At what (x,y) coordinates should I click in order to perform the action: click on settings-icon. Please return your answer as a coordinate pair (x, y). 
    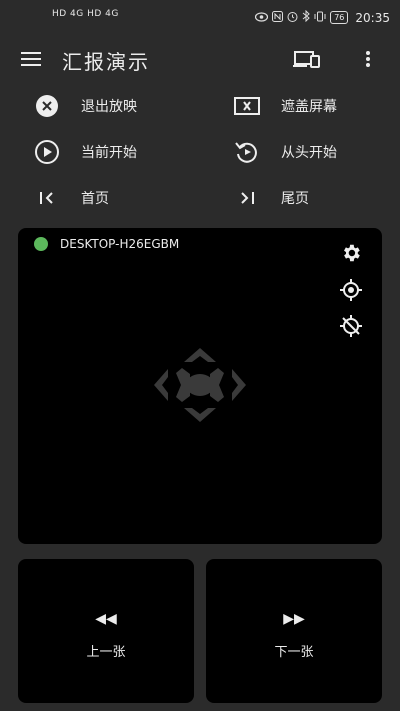
    Looking at the image, I should click on (351, 253).